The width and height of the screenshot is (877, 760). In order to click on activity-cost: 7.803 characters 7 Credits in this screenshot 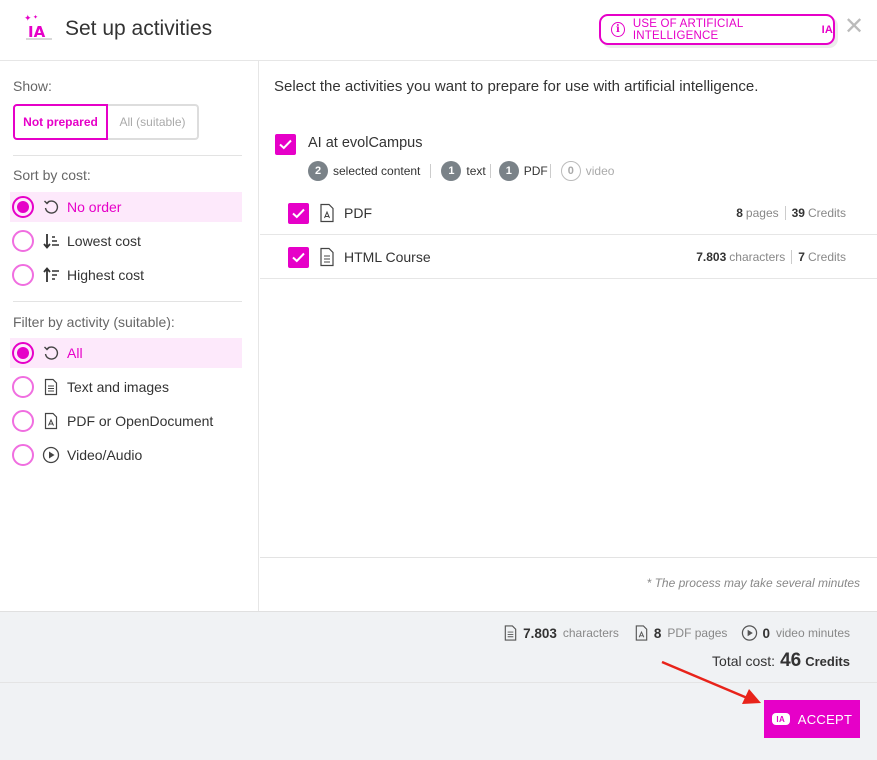, I will do `click(771, 257)`.